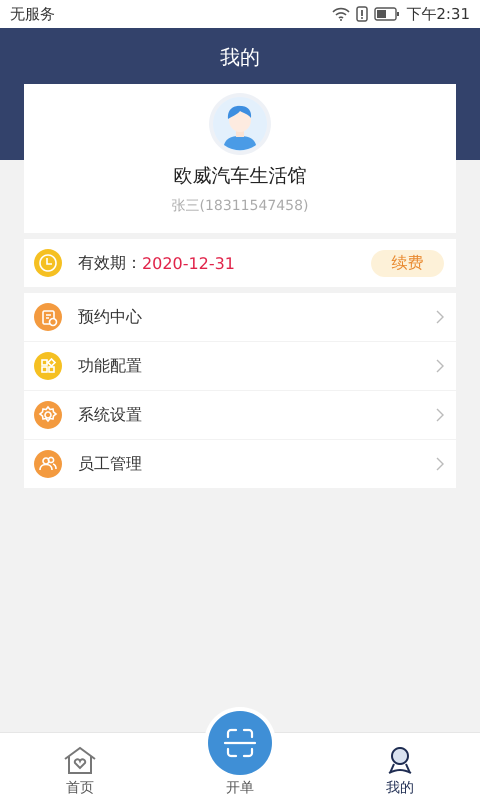 Image resolution: width=480 pixels, height=800 pixels. What do you see at coordinates (240, 206) in the screenshot?
I see `user-phone: 张三(18311547458)` at bounding box center [240, 206].